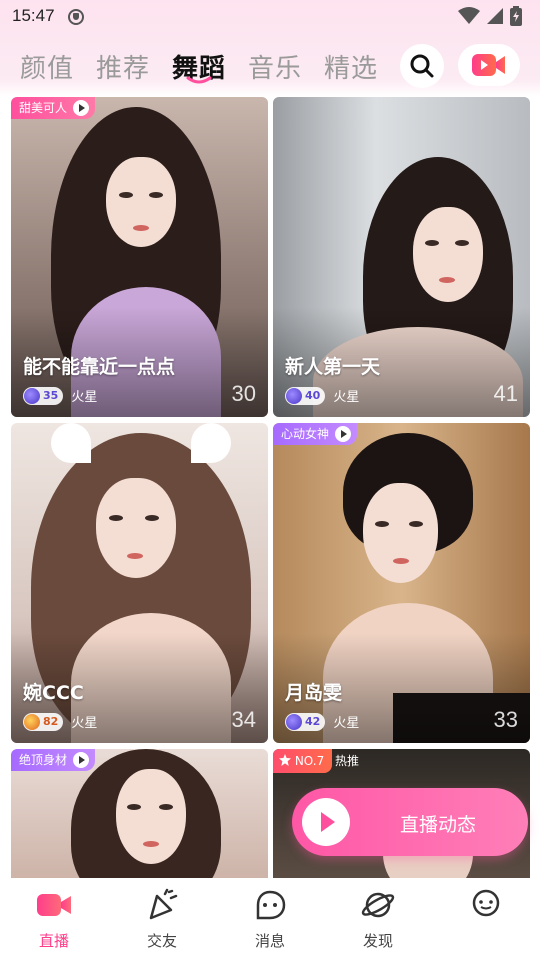 This screenshot has width=540, height=960. What do you see at coordinates (33, 15) in the screenshot?
I see `status-time: 15:47` at bounding box center [33, 15].